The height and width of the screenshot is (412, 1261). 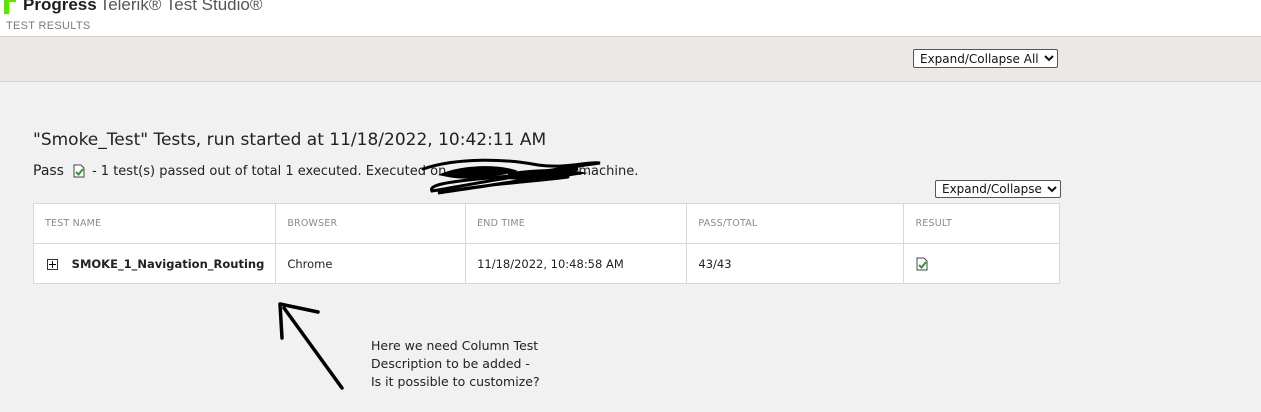 I want to click on expand-collapse-all-select: Expand/Collapse All, so click(x=985, y=58).